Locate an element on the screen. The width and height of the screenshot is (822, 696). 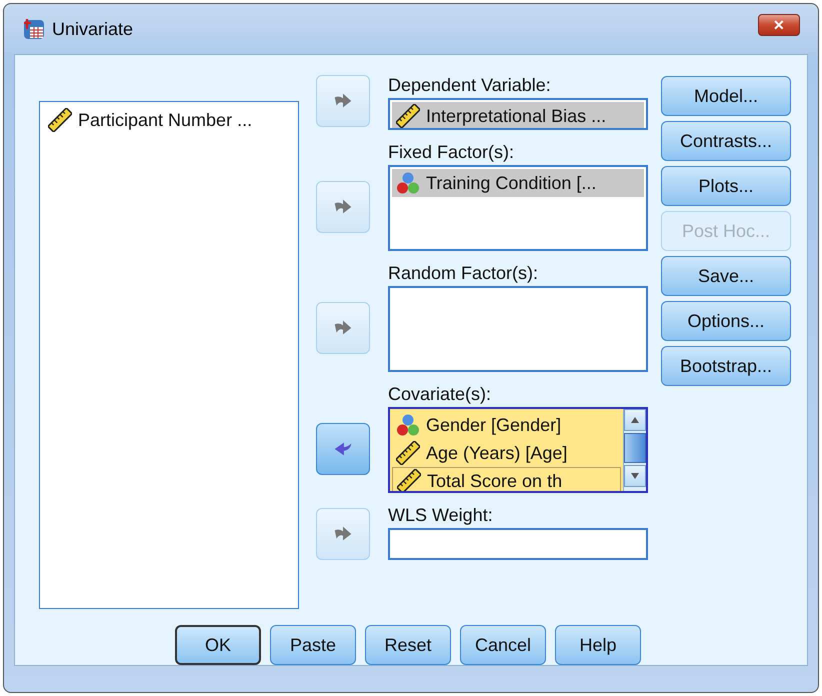
dialog-button: Cancel is located at coordinates (503, 645).